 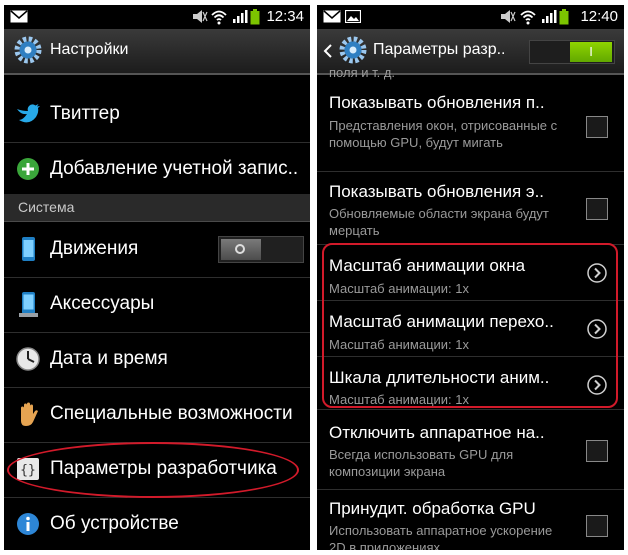 I want to click on menu-item-label: Добавление учетной запис.., so click(x=174, y=168).